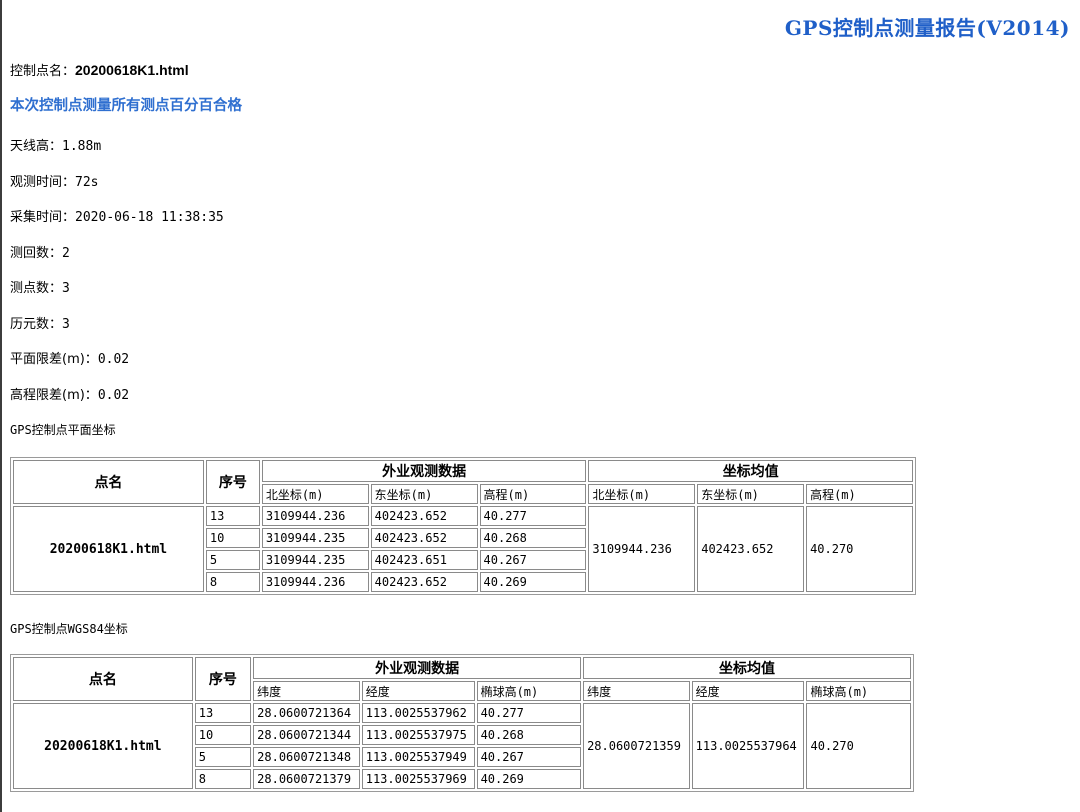 The width and height of the screenshot is (1080, 812). Describe the element at coordinates (43, 71) in the screenshot. I see `point-name-label: 控制点名：` at that location.